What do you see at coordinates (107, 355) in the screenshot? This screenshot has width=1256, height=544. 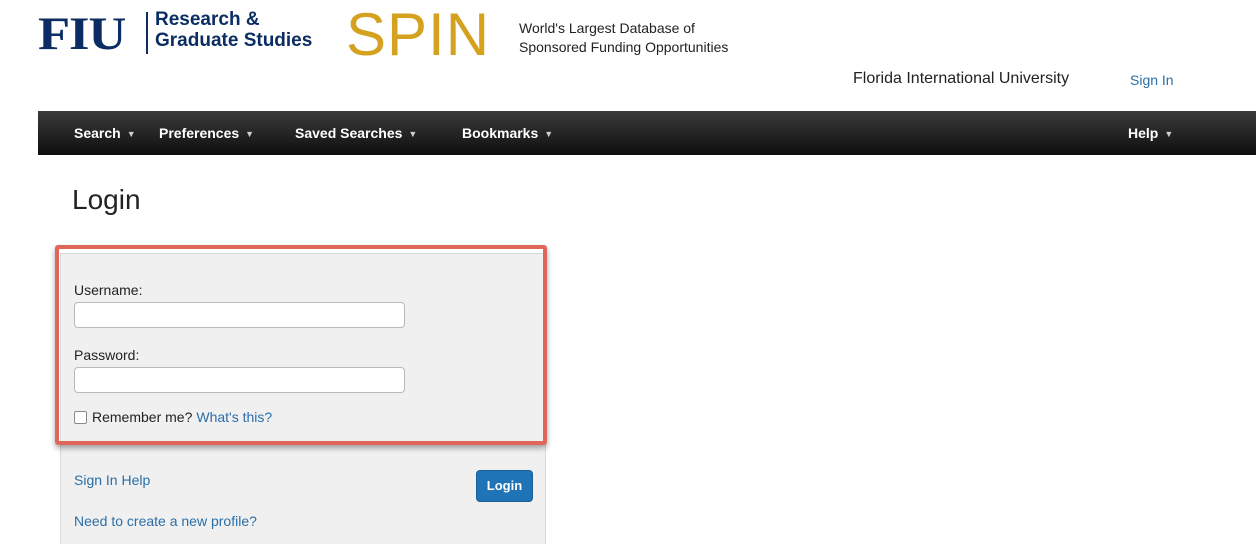 I see `password-label: Password:` at bounding box center [107, 355].